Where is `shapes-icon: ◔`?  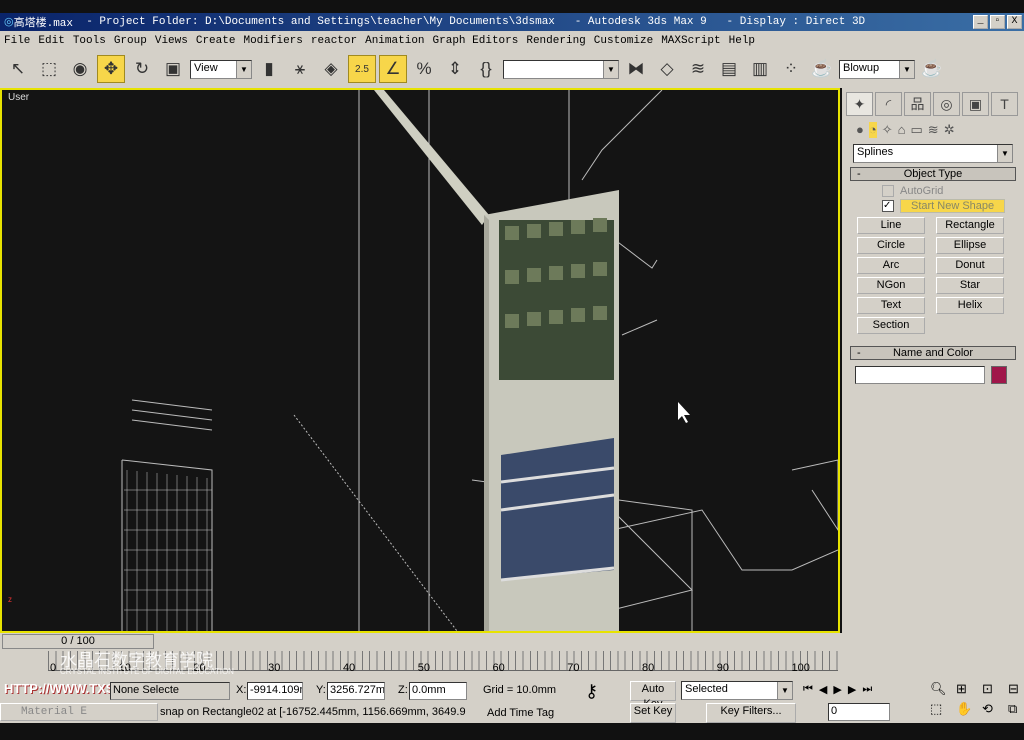
shapes-icon: ◔ is located at coordinates (872, 130).